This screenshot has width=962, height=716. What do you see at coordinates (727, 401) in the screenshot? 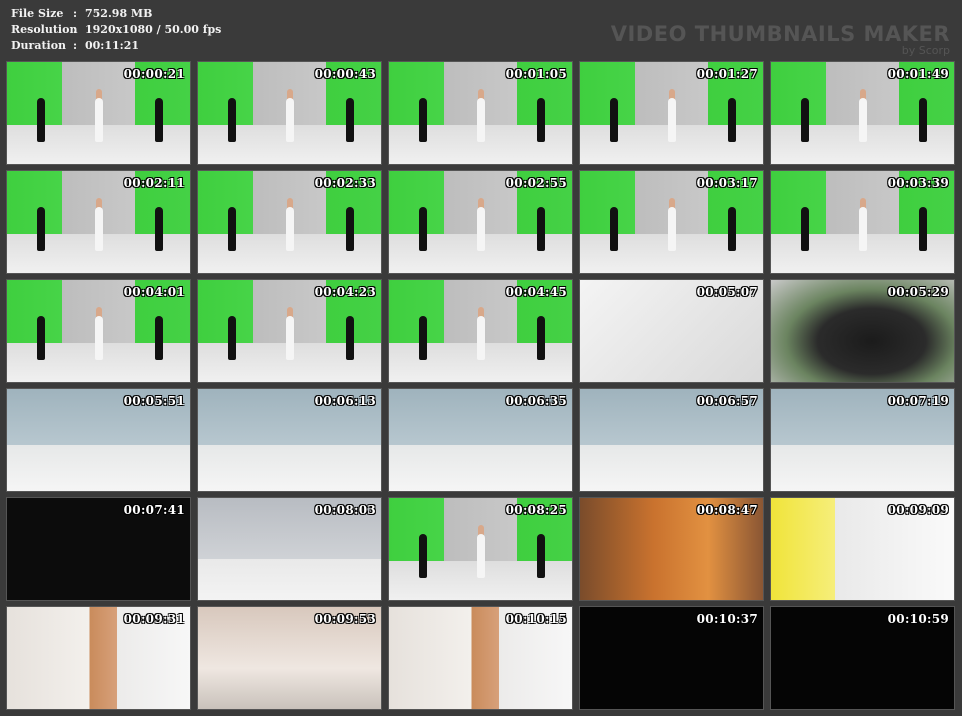
I see `thumbnail-timestamp: 00:06:57` at bounding box center [727, 401].